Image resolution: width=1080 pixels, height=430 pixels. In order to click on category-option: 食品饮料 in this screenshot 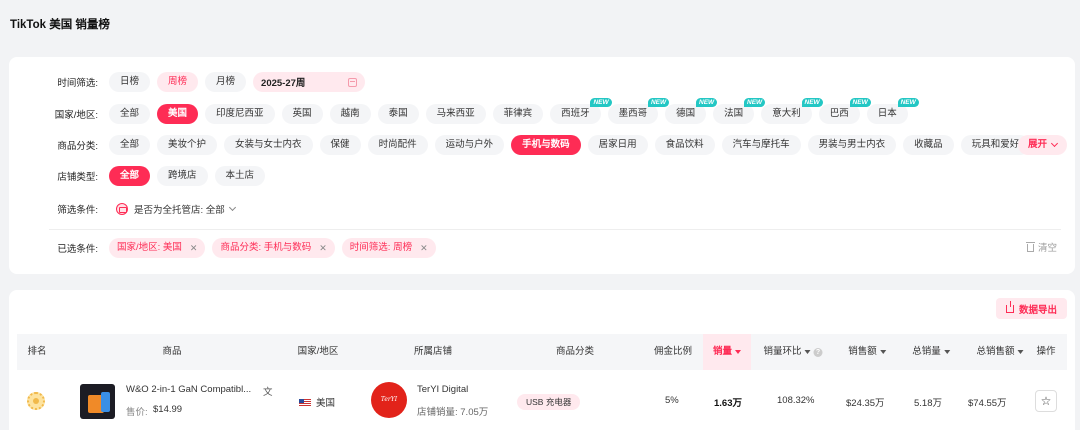, I will do `click(684, 145)`.